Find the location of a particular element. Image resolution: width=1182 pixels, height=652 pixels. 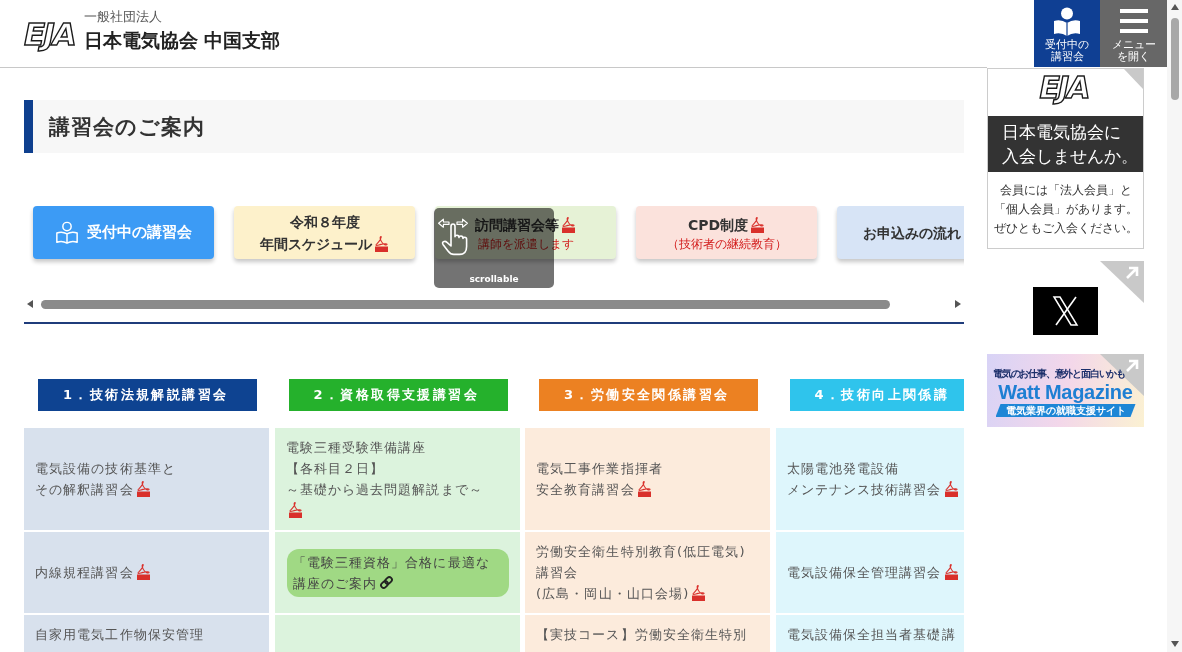

category-heading: 1．技術法規解説講習会 is located at coordinates (147, 395).